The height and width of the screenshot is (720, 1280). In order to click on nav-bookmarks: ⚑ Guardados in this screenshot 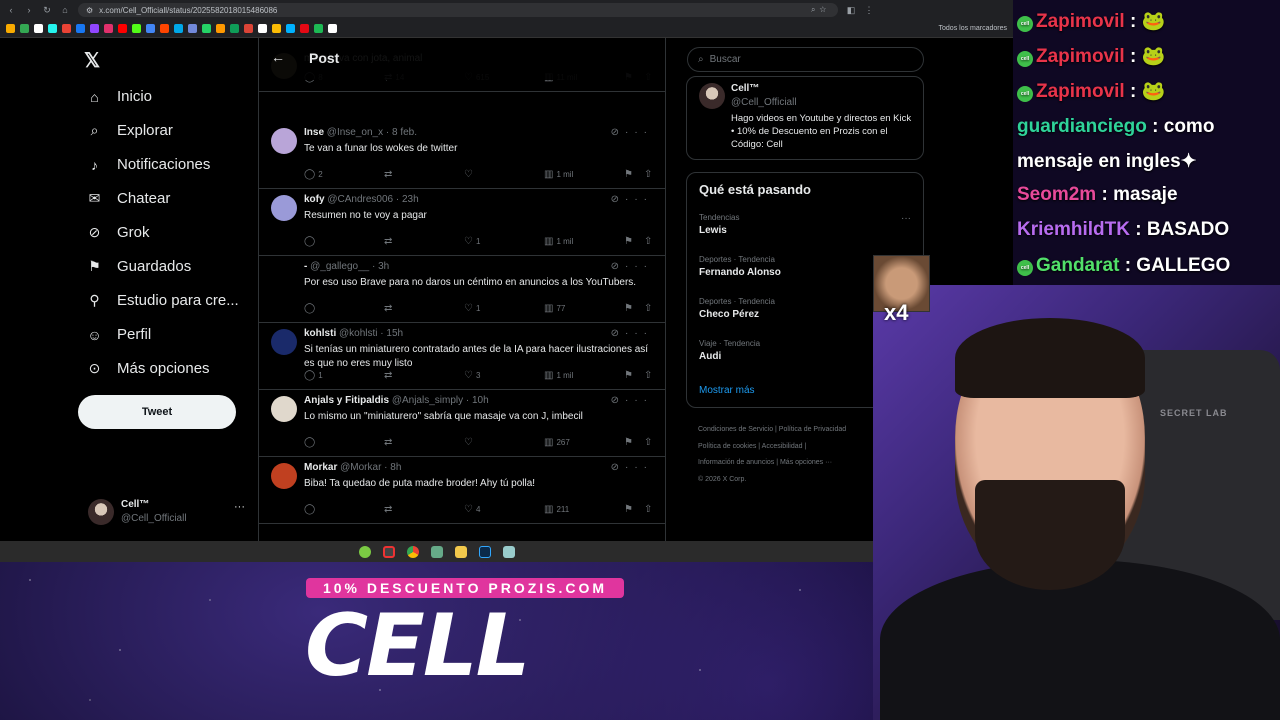, I will do `click(138, 266)`.